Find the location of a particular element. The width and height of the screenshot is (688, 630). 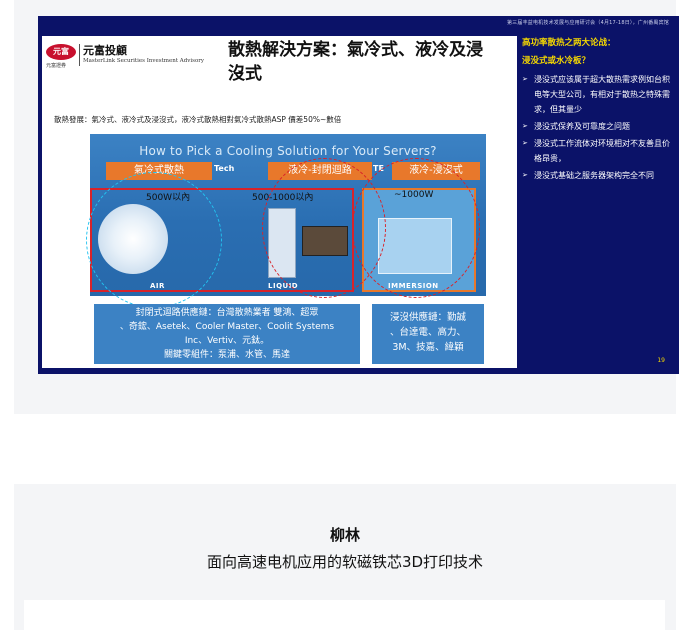

highlight-circle-blue is located at coordinates (154, 240).